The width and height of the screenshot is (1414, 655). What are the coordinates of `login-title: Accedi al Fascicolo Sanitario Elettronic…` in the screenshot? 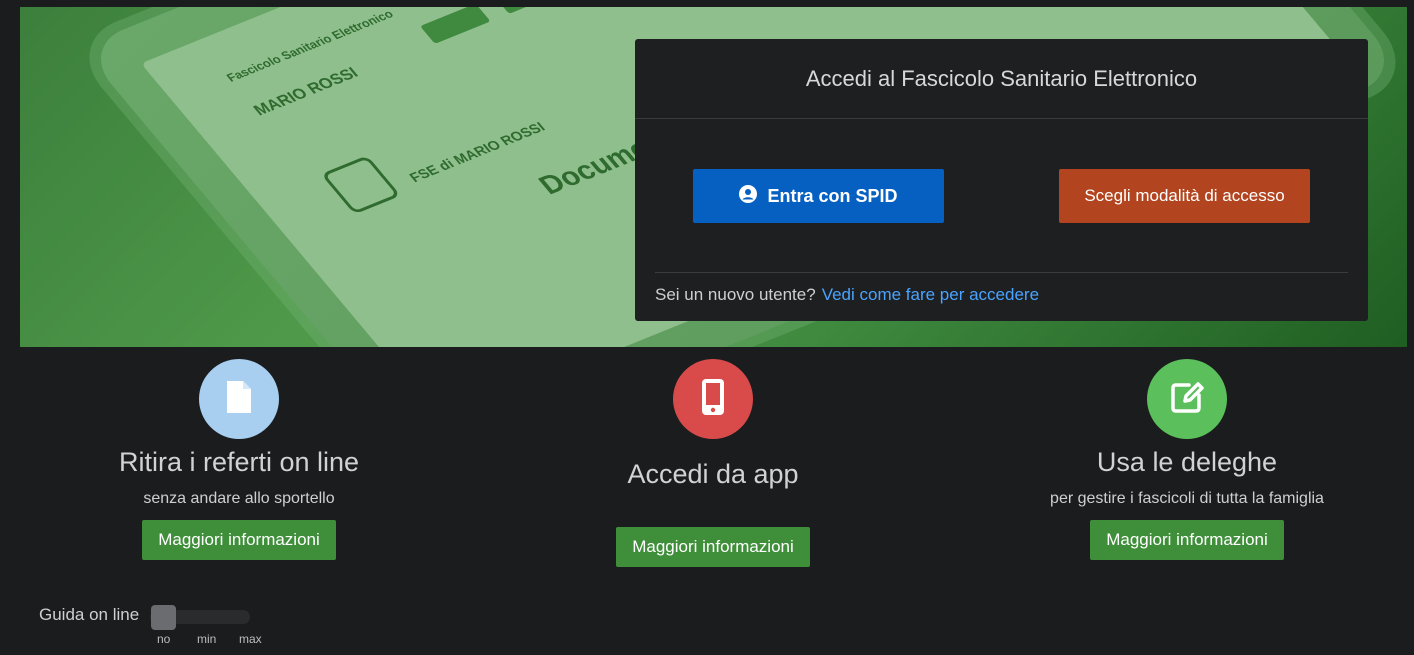 It's located at (1001, 79).